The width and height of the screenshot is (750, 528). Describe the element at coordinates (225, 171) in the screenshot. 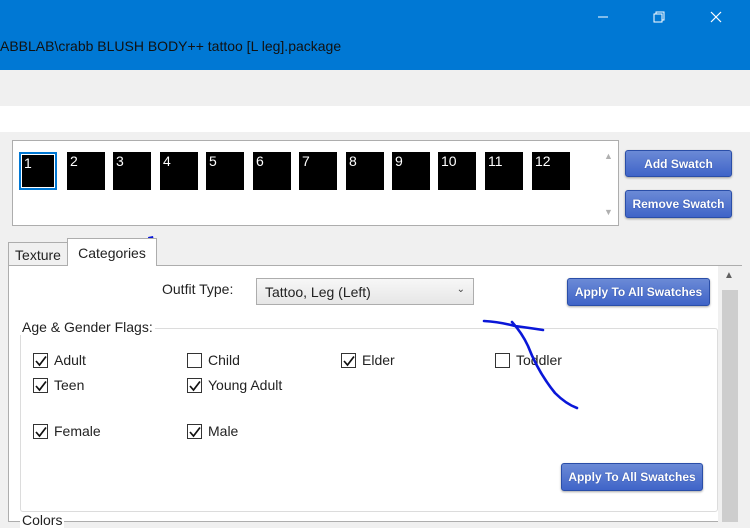

I see `swatch-item: 5` at that location.